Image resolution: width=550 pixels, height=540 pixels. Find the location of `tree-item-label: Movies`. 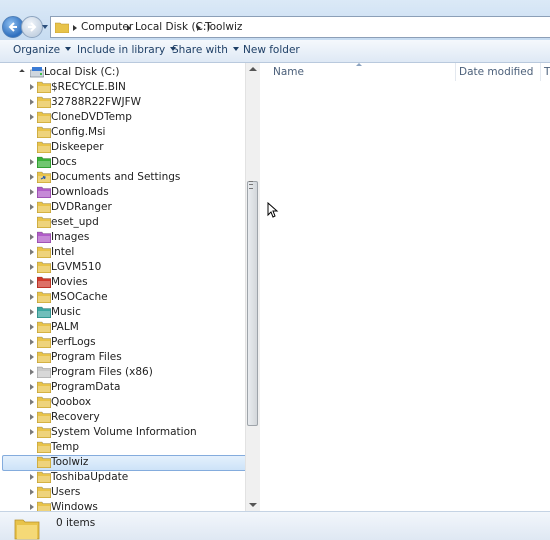

tree-item-label: Movies is located at coordinates (69, 282).